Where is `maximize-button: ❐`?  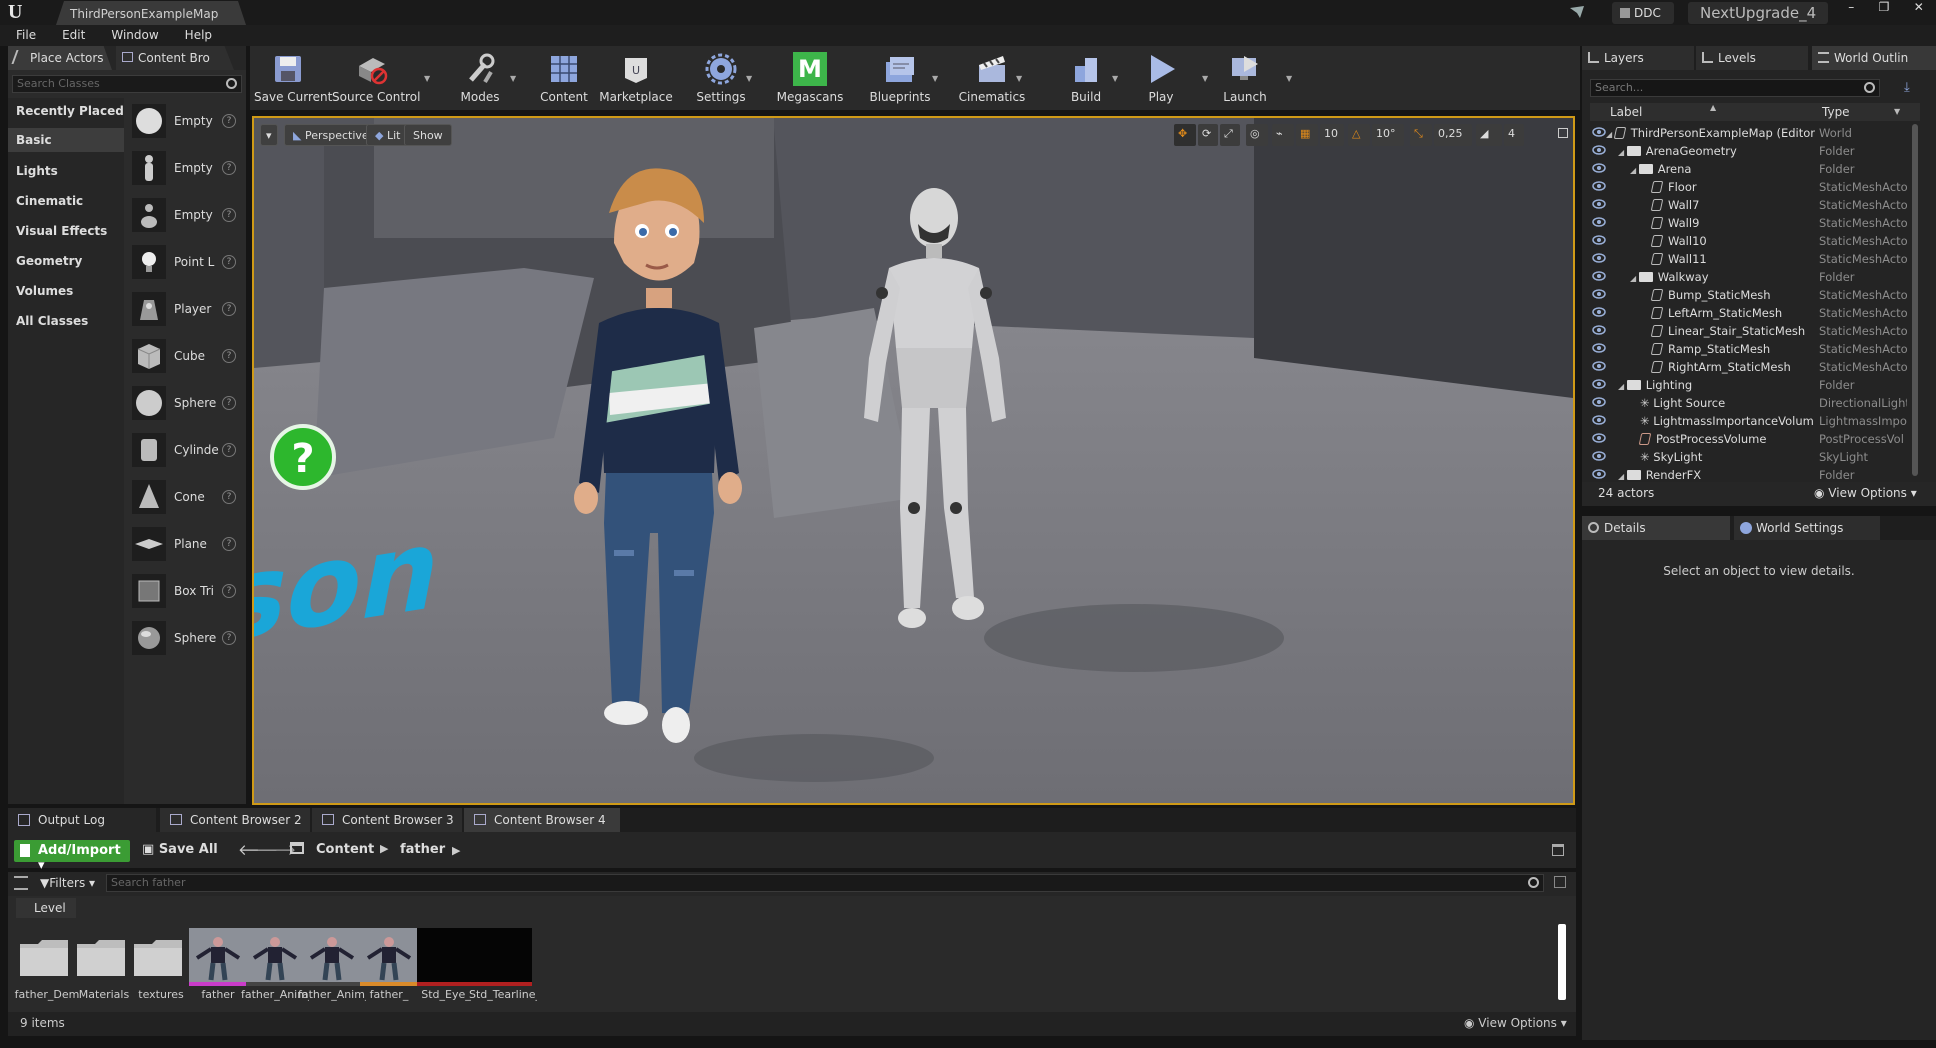 maximize-button: ❐ is located at coordinates (1884, 10).